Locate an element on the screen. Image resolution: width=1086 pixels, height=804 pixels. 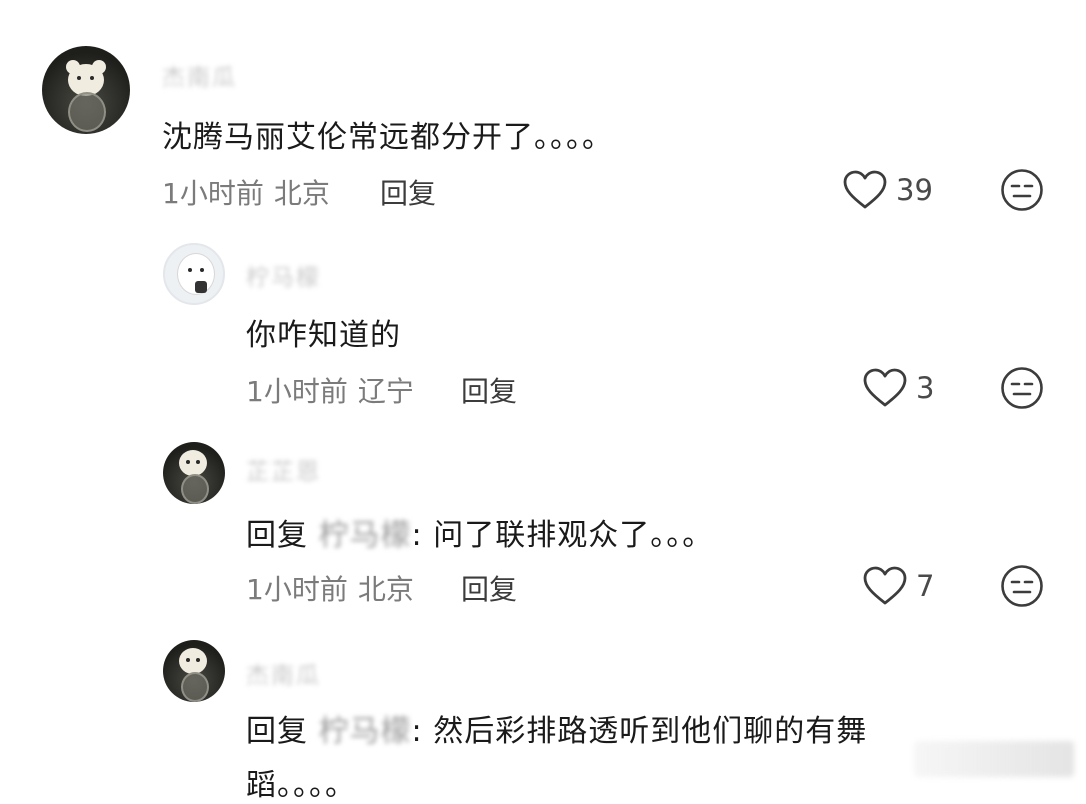
held-object is located at coordinates (201, 287).